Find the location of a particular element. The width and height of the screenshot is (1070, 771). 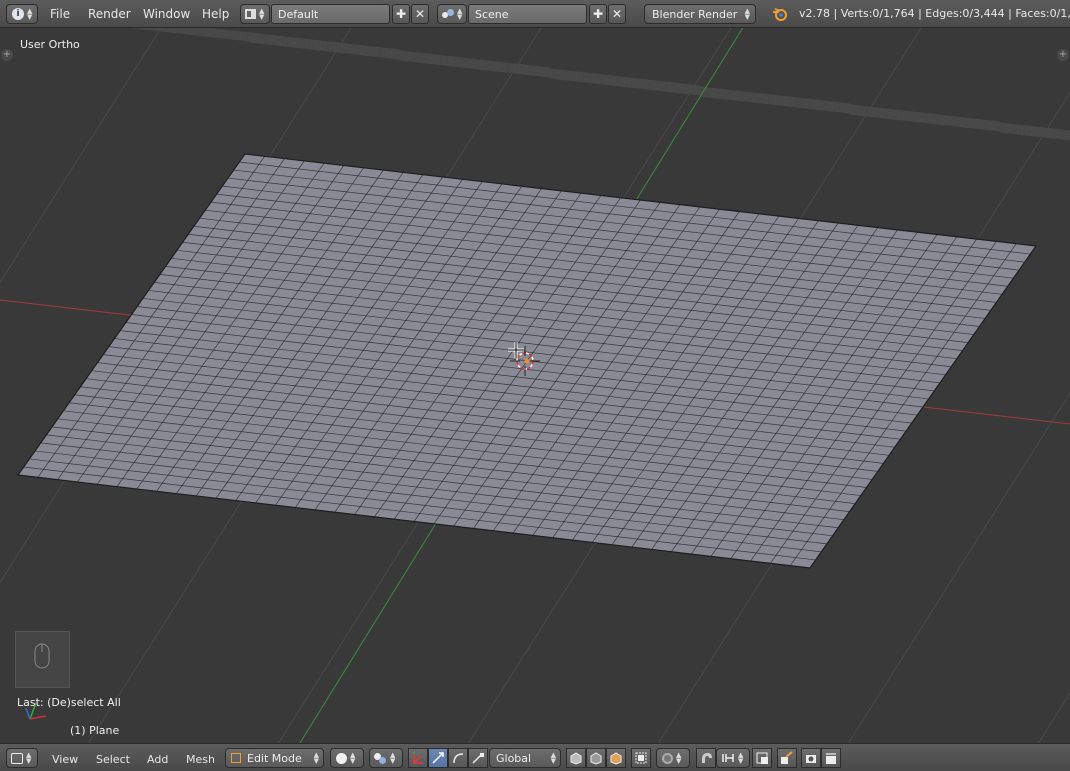

manipulator-toggle-button is located at coordinates (418, 758).